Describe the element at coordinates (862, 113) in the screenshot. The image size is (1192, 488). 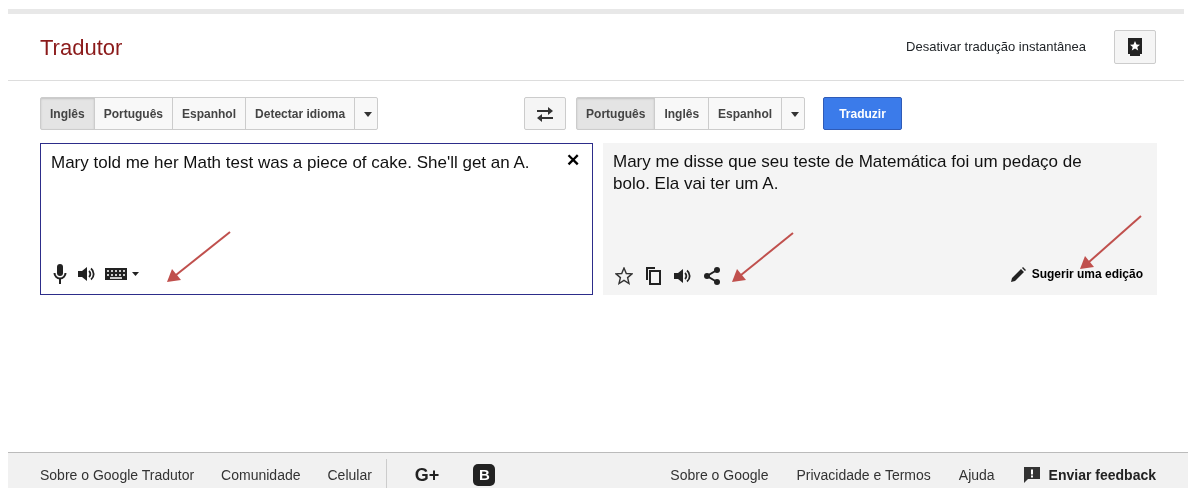
I see `translate-button: Traduzir` at that location.